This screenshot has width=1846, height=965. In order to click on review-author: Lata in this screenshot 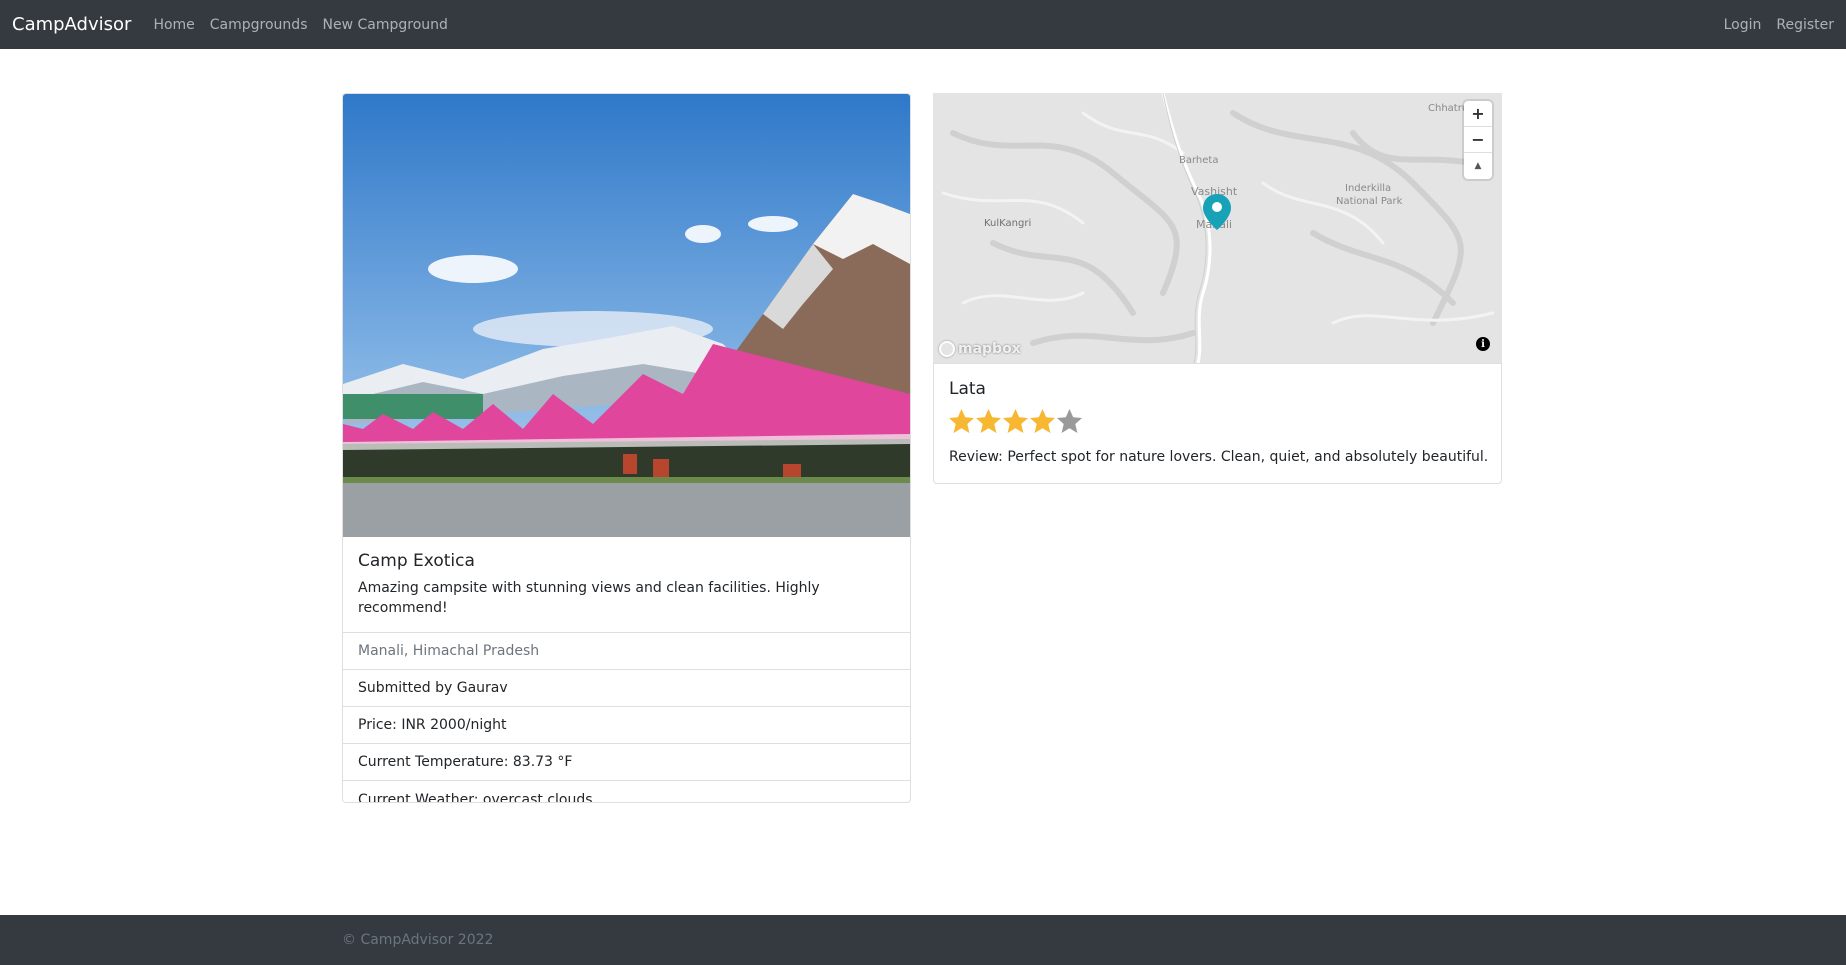, I will do `click(967, 389)`.